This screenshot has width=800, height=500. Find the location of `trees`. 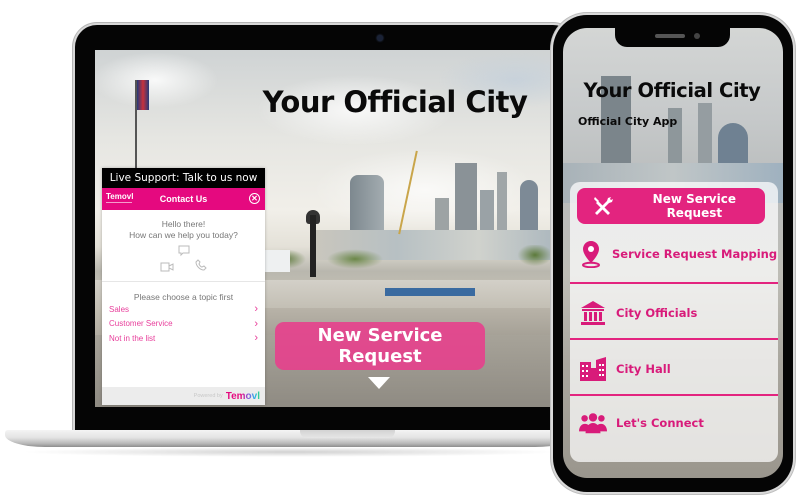

trees is located at coordinates (410, 259).